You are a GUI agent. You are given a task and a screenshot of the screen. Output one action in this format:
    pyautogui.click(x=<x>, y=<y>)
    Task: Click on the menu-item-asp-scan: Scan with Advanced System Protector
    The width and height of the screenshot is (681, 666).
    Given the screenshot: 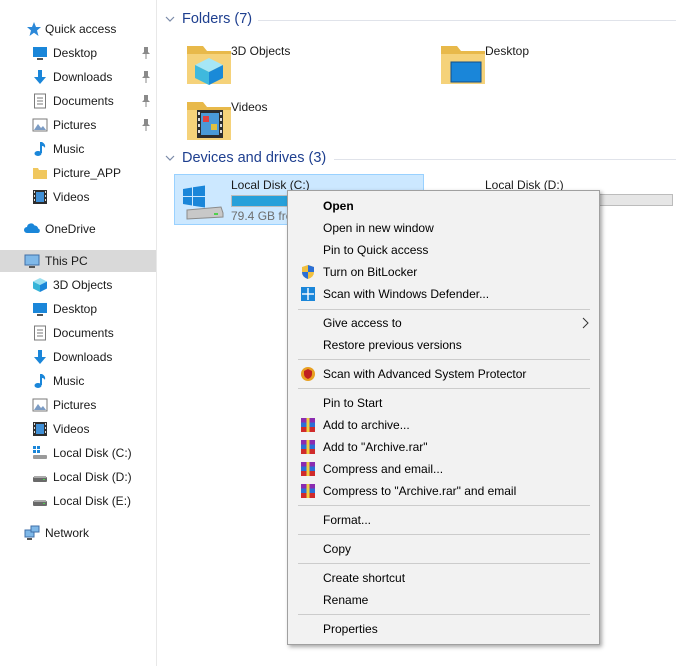 What is the action you would take?
    pyautogui.click(x=443, y=374)
    